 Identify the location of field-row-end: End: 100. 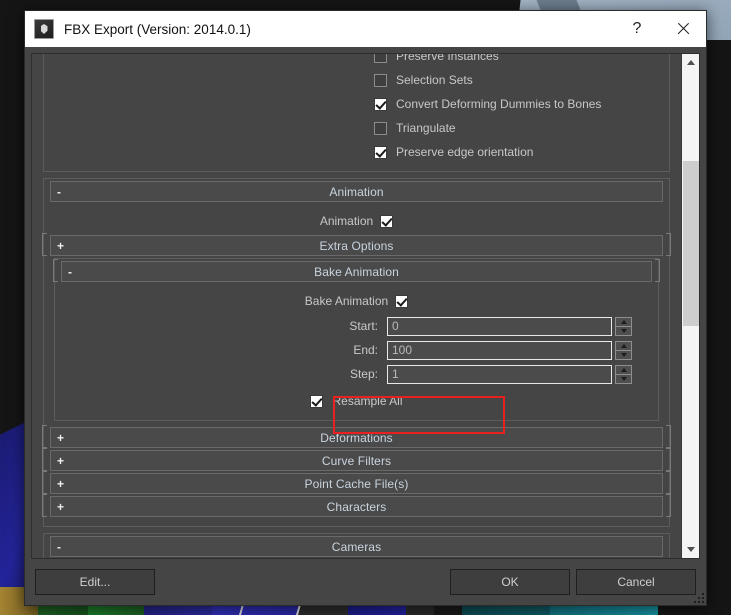
(356, 350).